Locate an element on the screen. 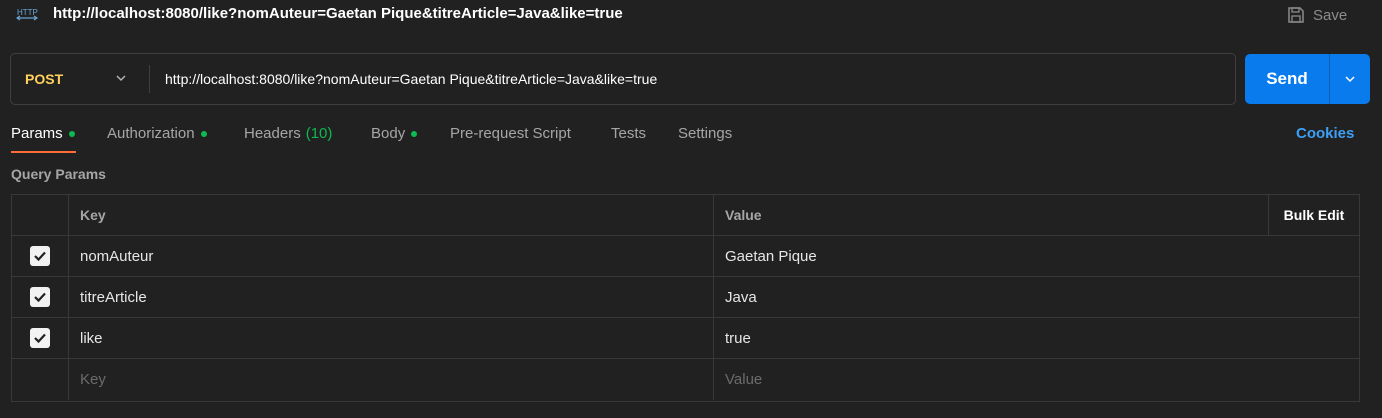  param-value: Gaetan Pique is located at coordinates (1036, 256).